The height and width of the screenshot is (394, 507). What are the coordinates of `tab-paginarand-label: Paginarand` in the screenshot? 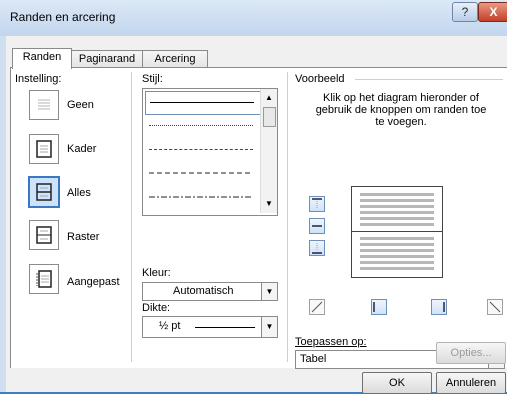 It's located at (107, 59).